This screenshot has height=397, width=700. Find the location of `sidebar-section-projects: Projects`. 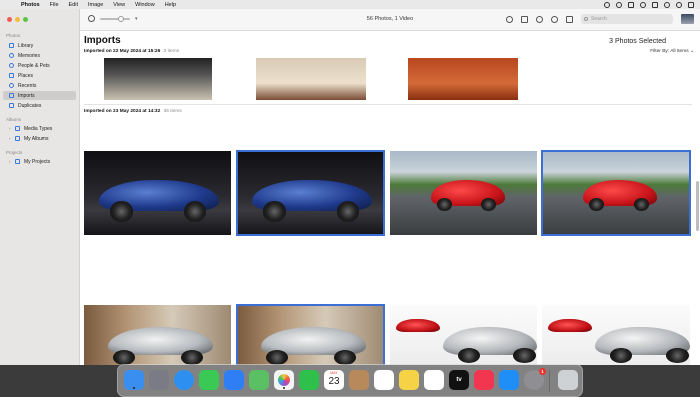

sidebar-section-projects: Projects is located at coordinates (14, 152).